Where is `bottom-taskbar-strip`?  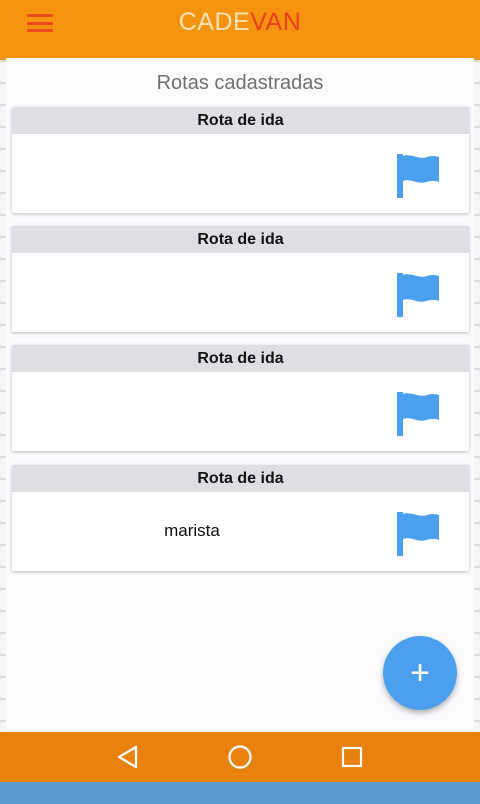 bottom-taskbar-strip is located at coordinates (240, 793).